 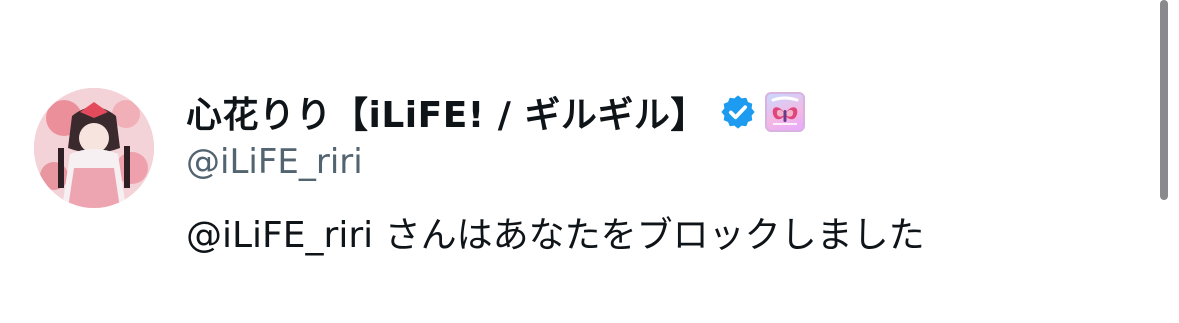 I want to click on avatar-image, so click(x=94, y=148).